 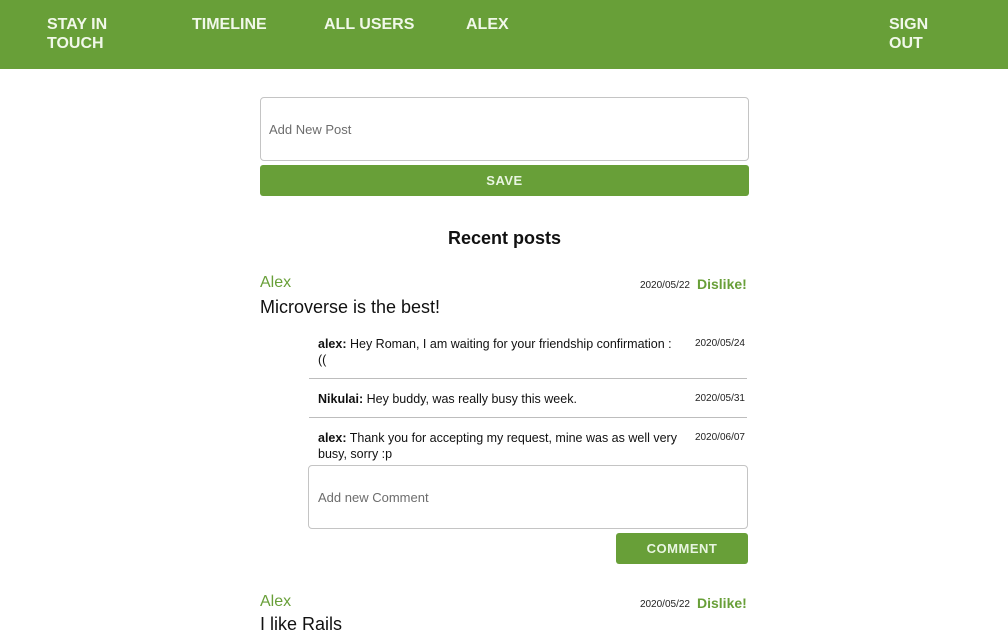 What do you see at coordinates (719, 437) in the screenshot?
I see `comment-date: 2020/06/07` at bounding box center [719, 437].